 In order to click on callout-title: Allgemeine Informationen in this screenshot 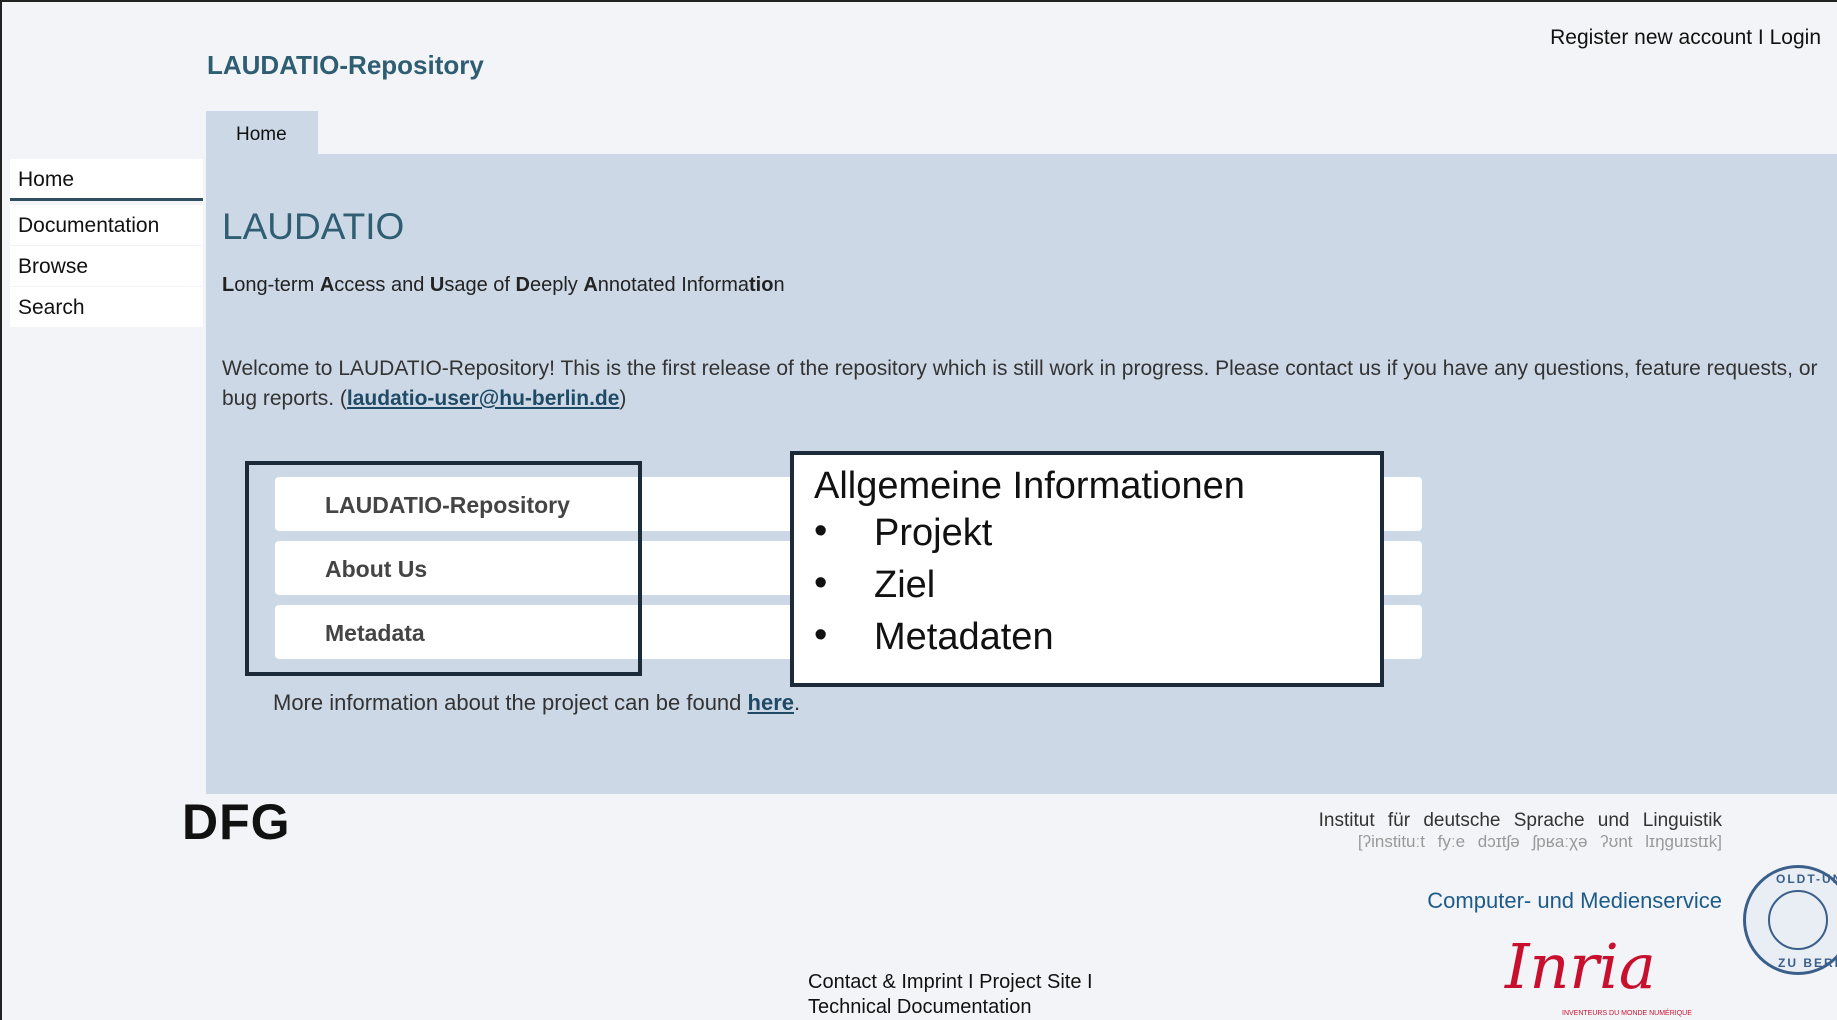, I will do `click(1029, 486)`.